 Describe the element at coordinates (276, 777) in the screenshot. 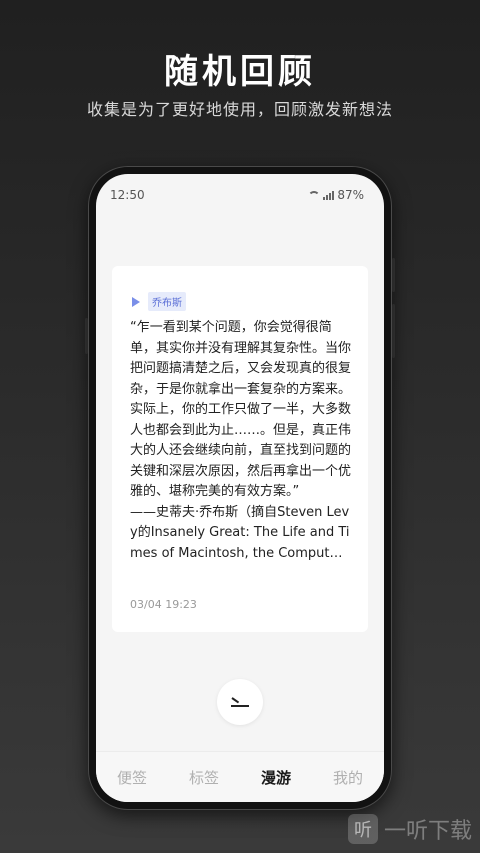

I see `tab-roam: 漫游` at that location.